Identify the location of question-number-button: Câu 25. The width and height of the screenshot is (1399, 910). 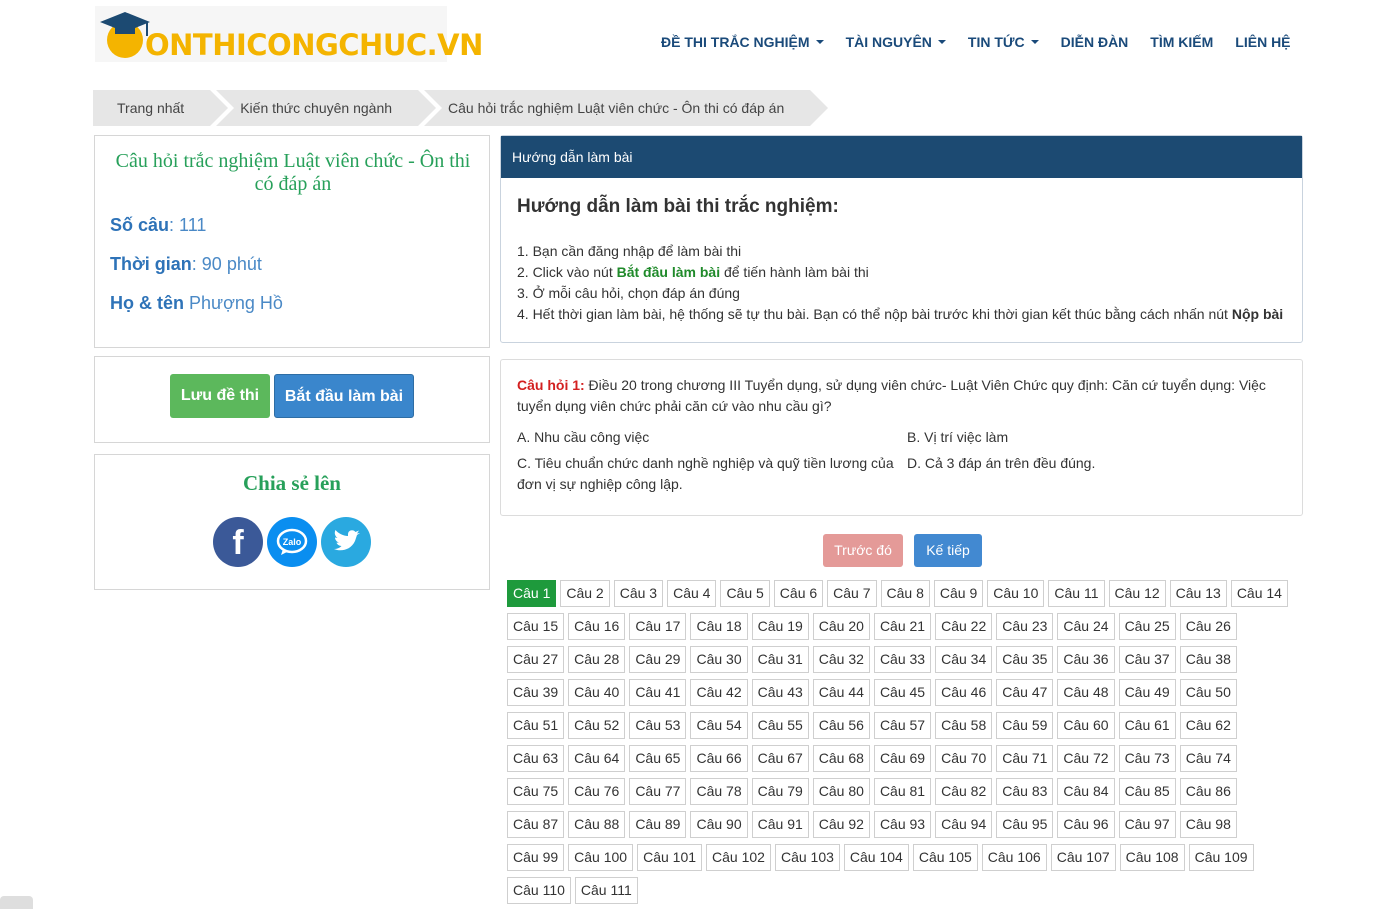
(1147, 626).